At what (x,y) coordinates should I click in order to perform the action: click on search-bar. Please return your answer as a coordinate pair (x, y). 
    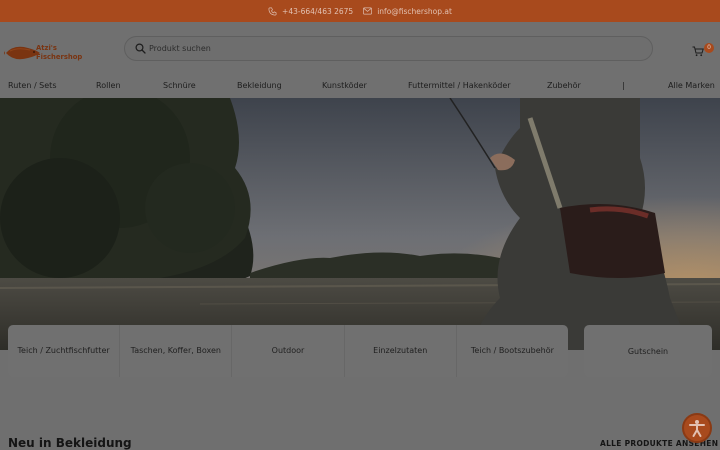
    Looking at the image, I should click on (388, 48).